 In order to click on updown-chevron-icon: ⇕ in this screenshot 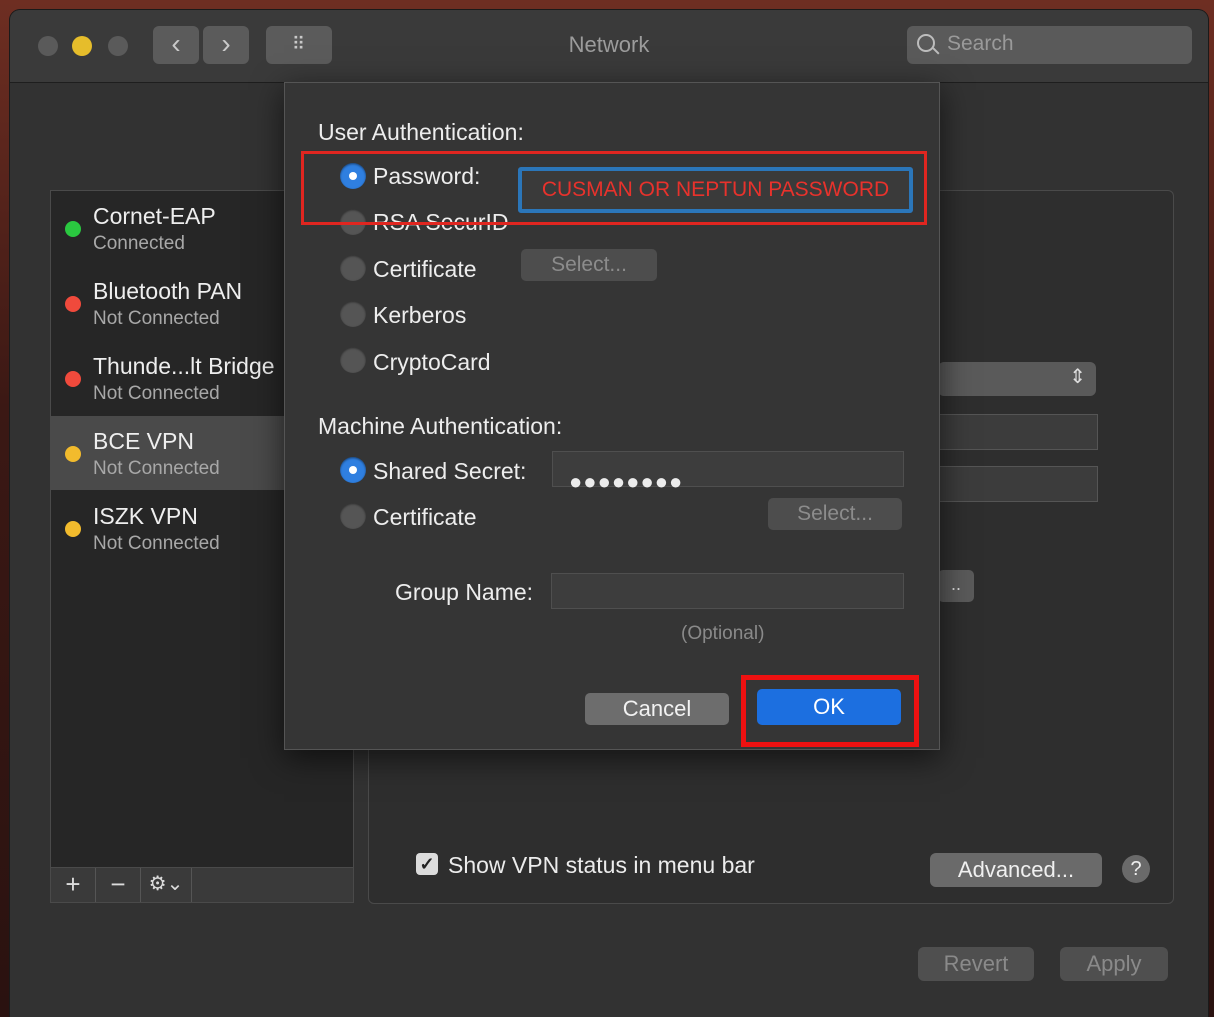, I will do `click(1077, 377)`.